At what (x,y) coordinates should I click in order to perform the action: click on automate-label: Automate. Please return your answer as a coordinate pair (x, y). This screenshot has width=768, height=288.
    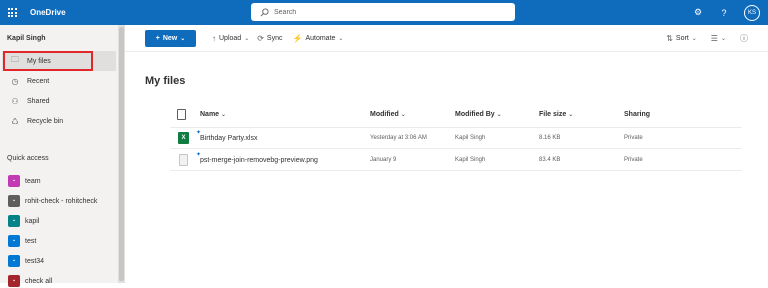
    Looking at the image, I should click on (320, 38).